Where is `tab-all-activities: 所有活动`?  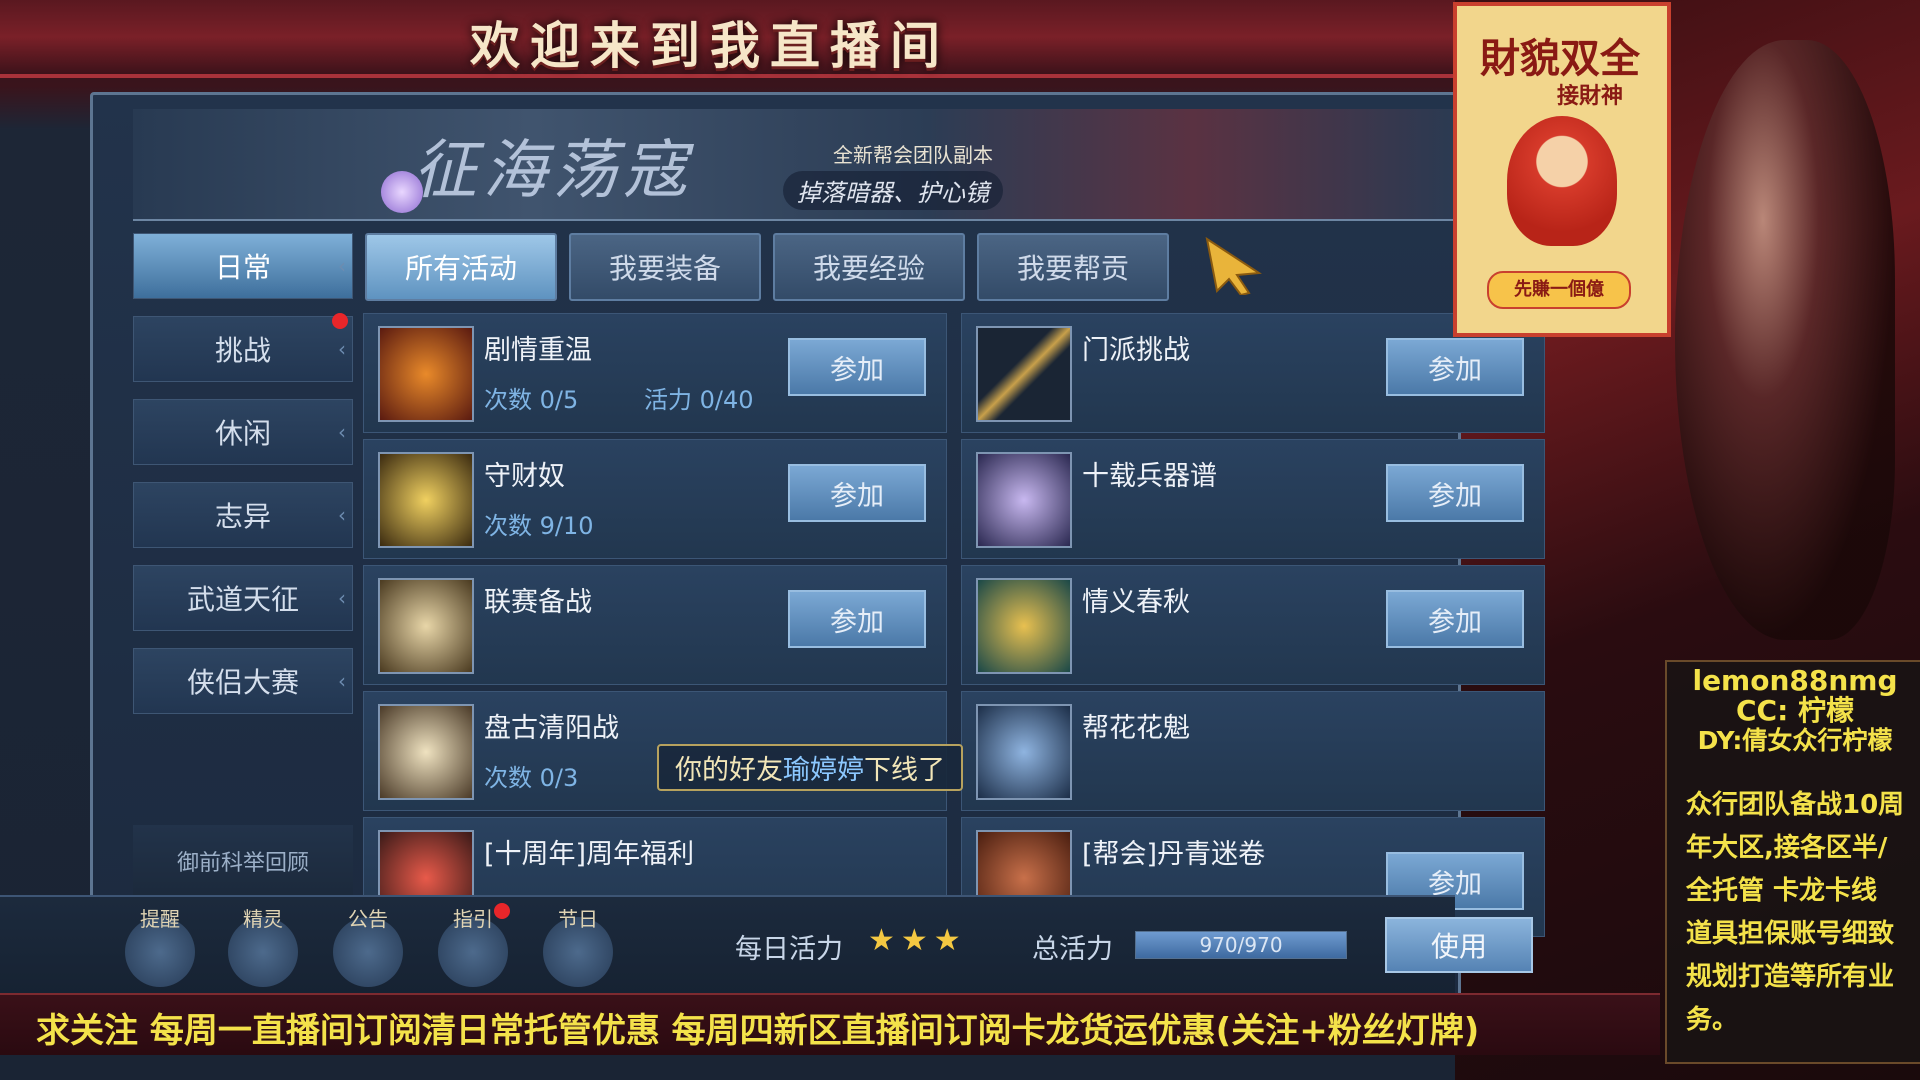 tab-all-activities: 所有活动 is located at coordinates (461, 267).